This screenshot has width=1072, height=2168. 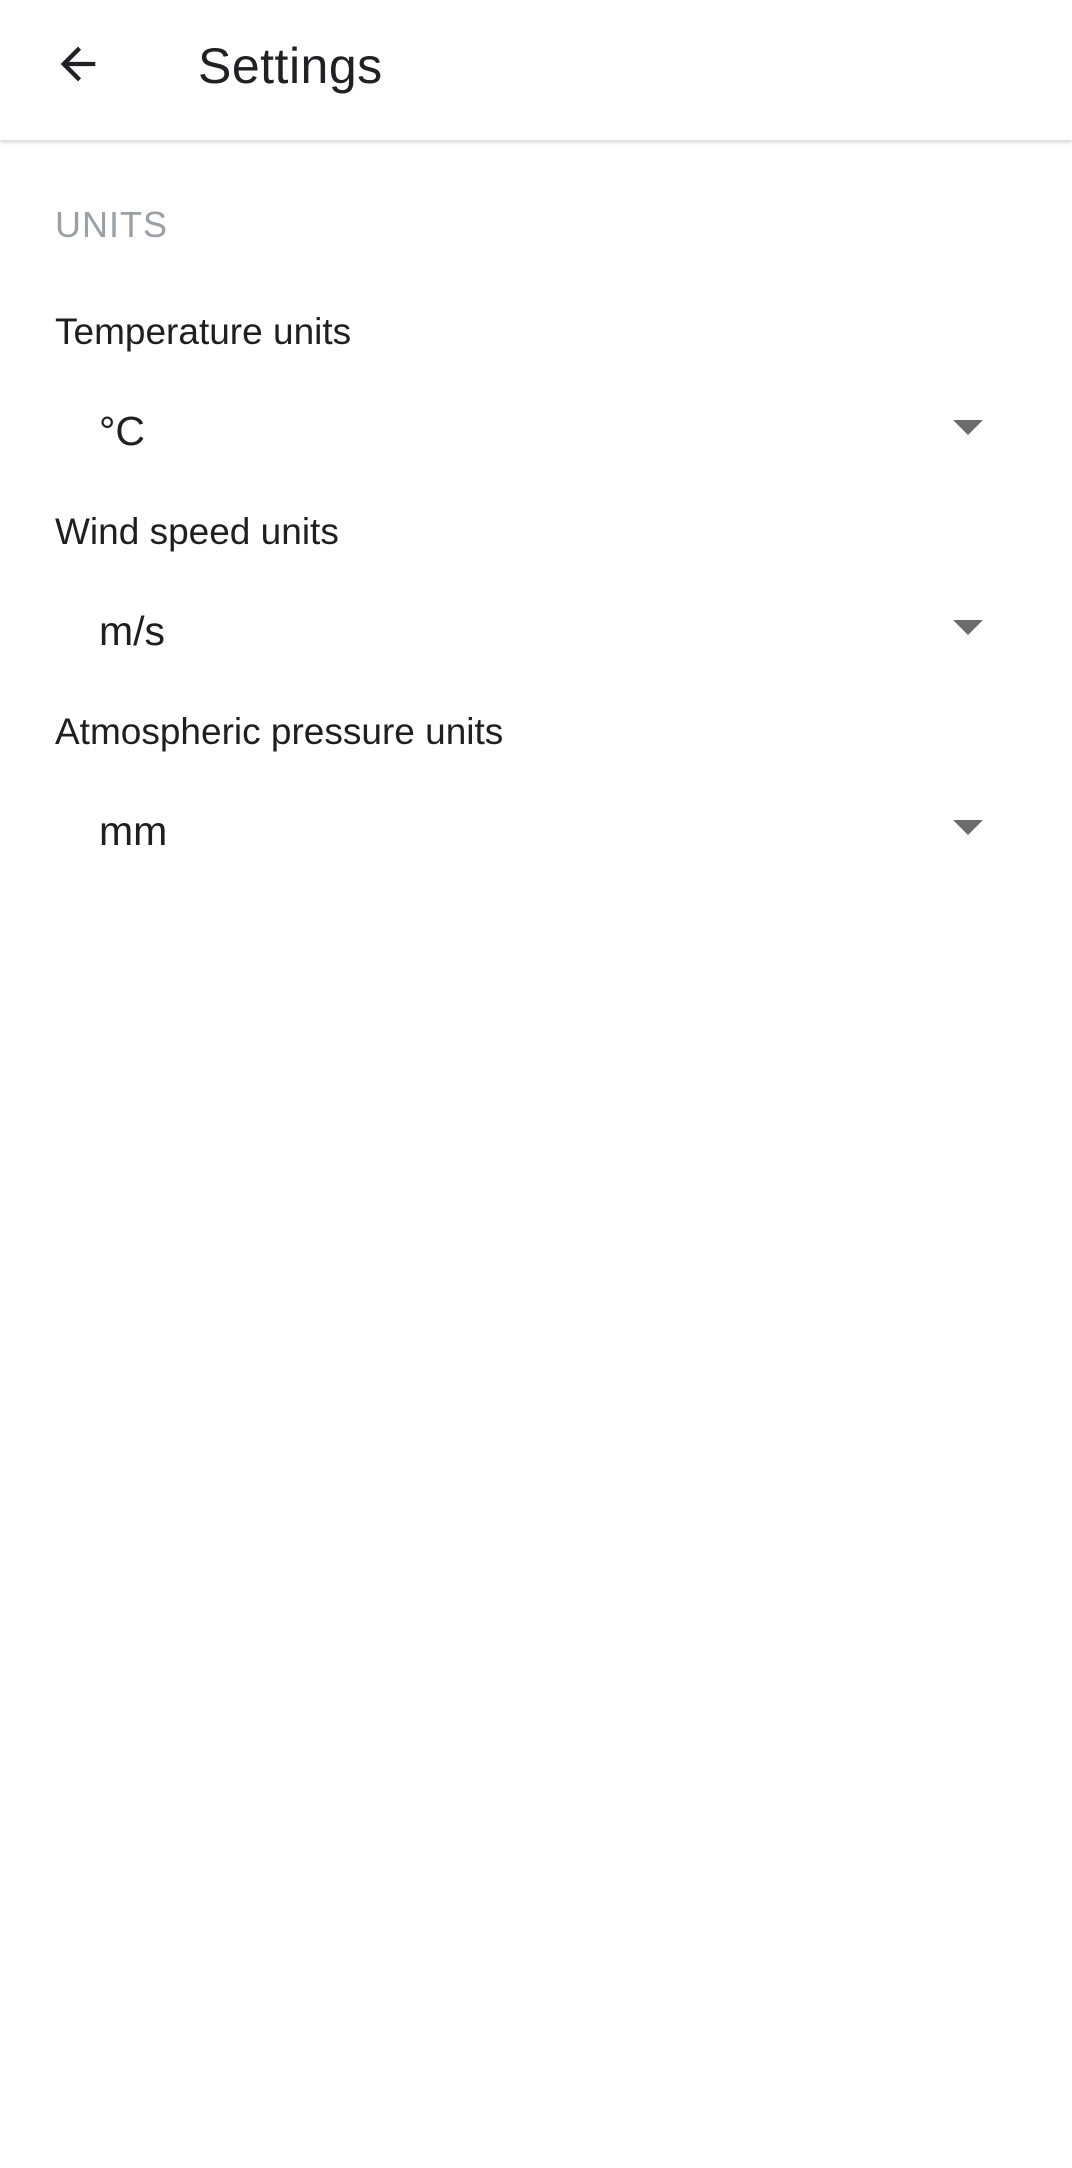 What do you see at coordinates (133, 831) in the screenshot?
I see `pressure-units-value: mm` at bounding box center [133, 831].